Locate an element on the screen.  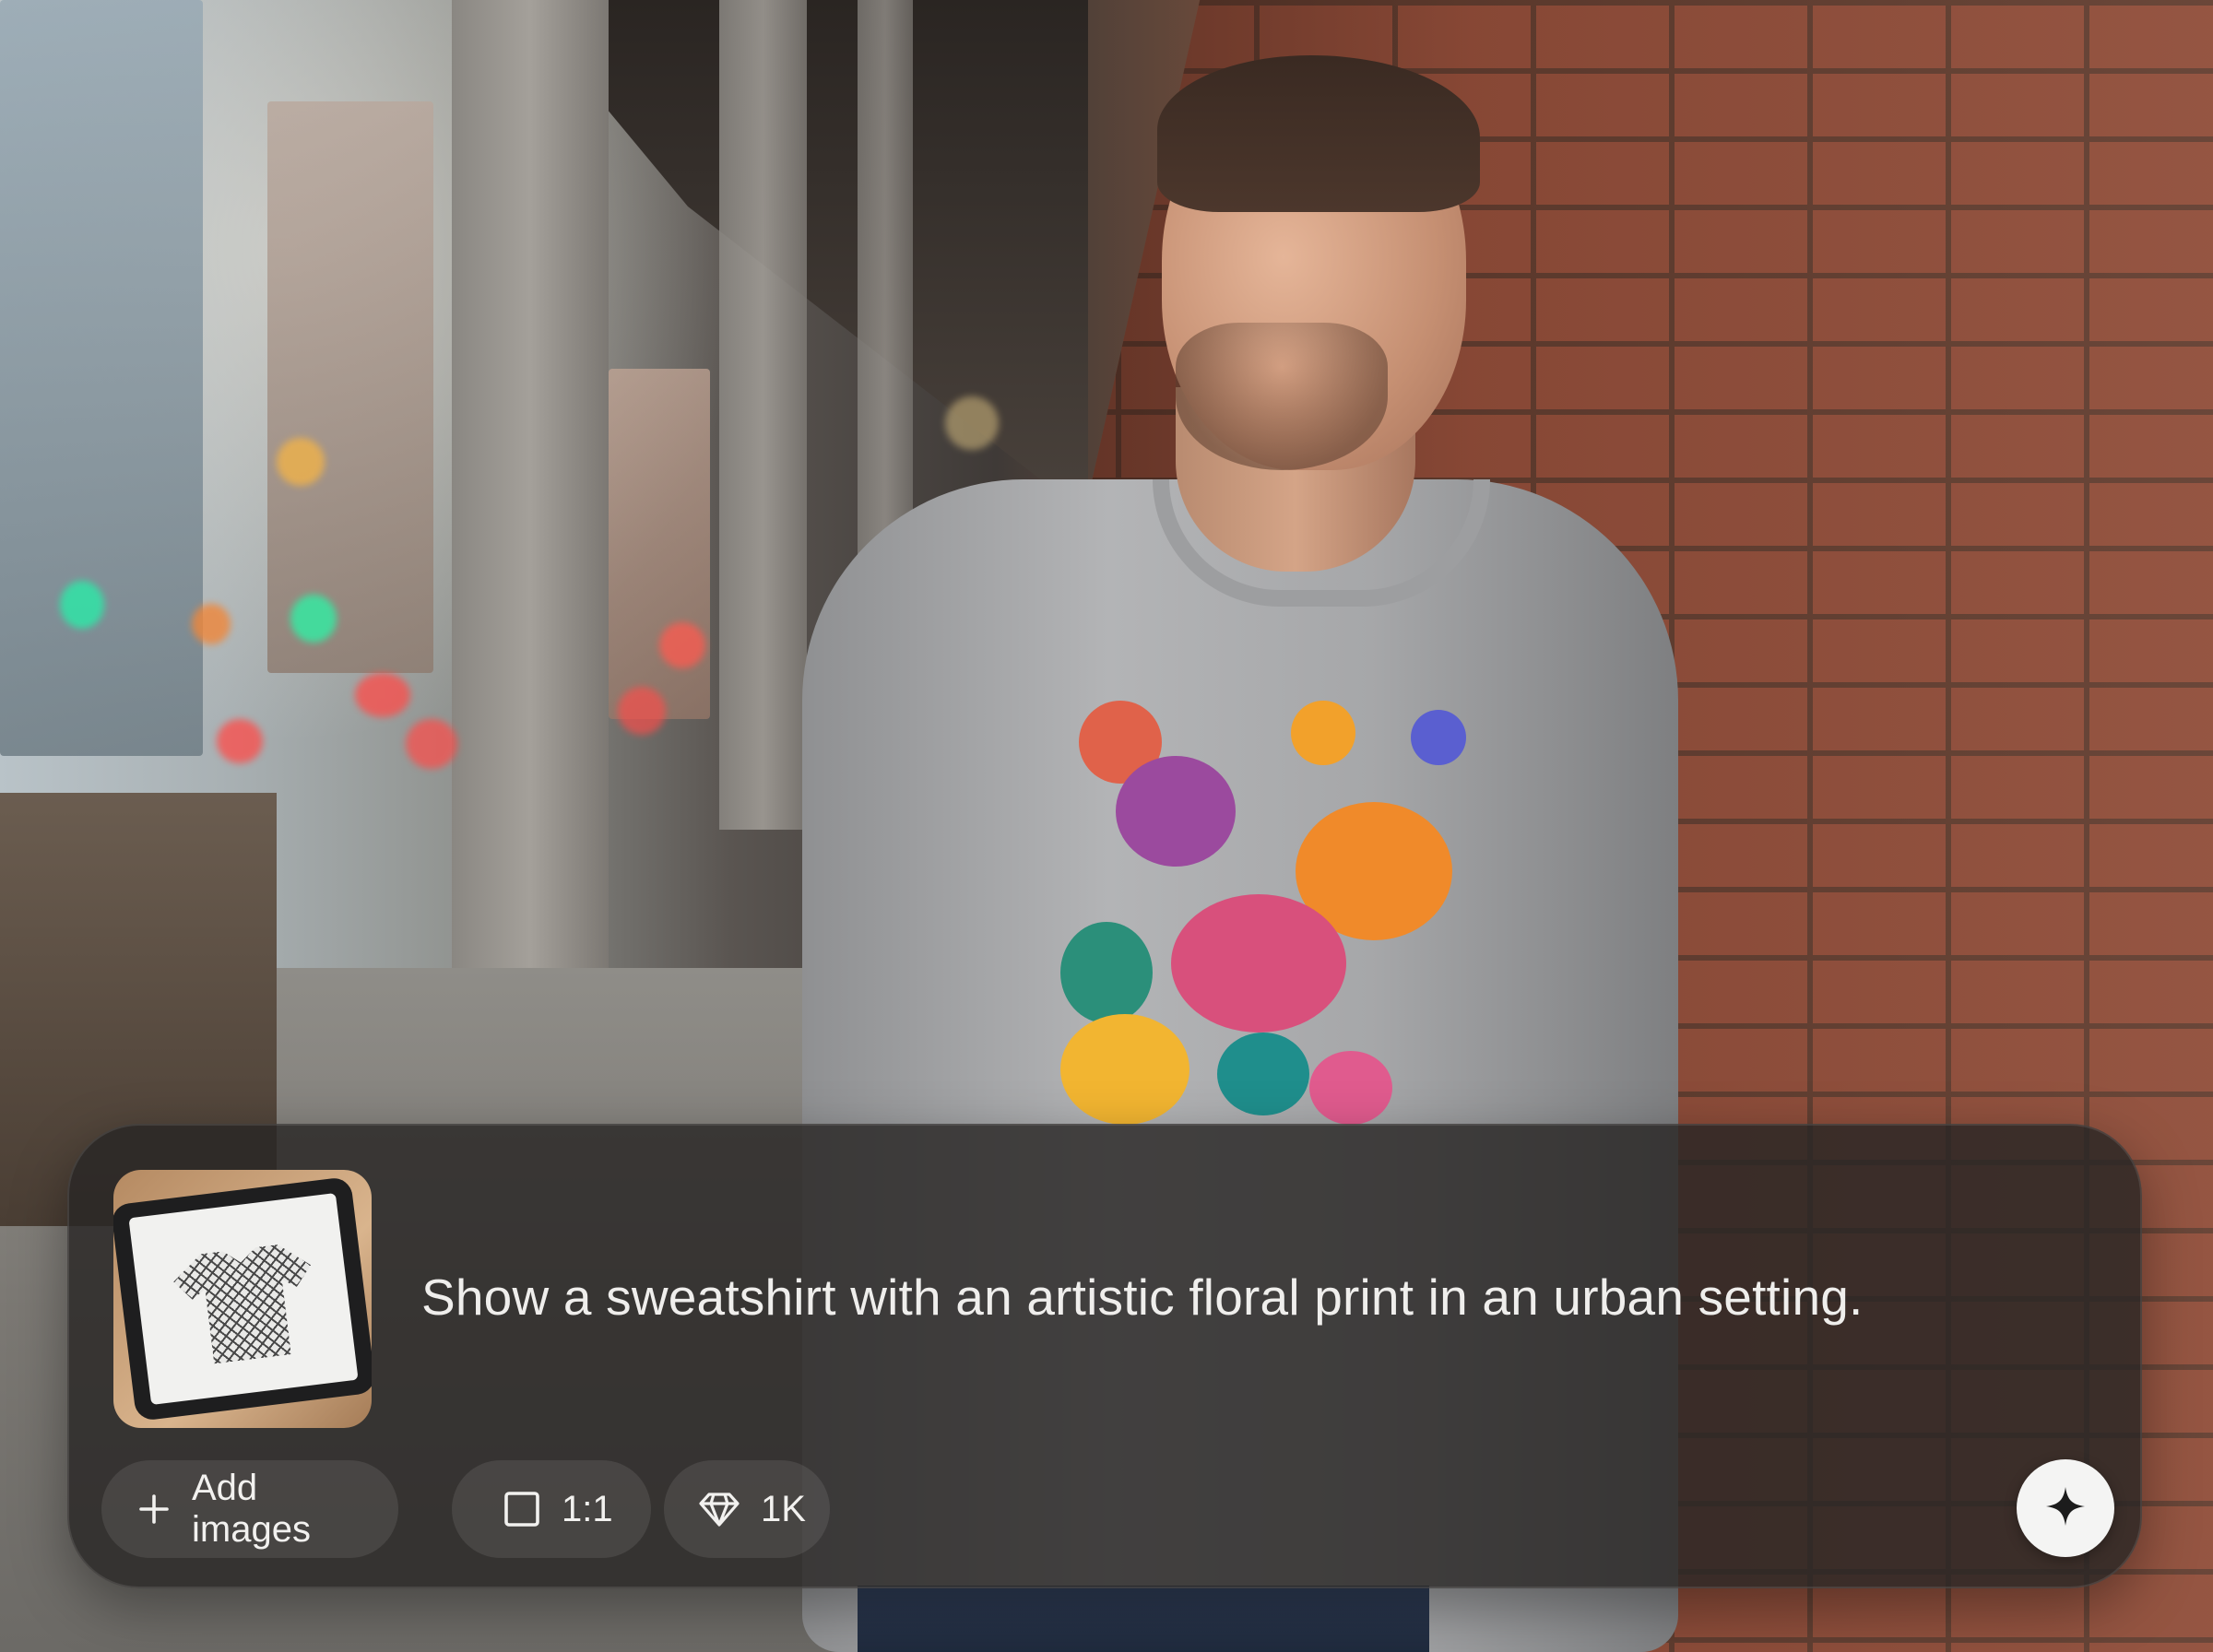
resolution-button: 1K is located at coordinates (747, 1509).